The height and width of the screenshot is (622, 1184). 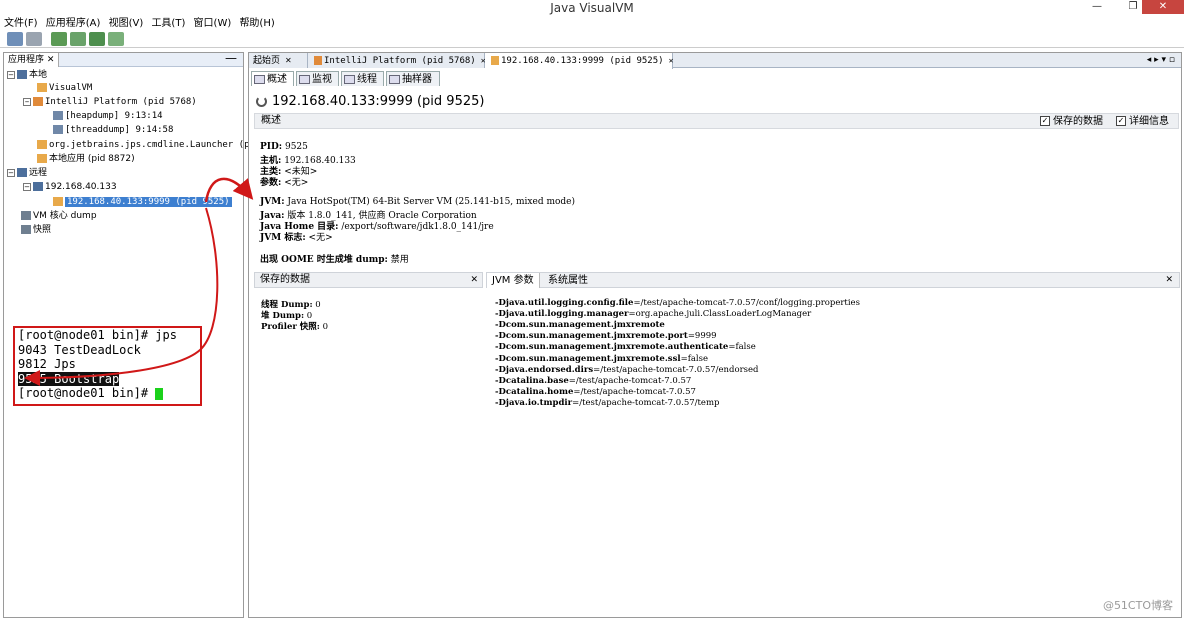 I want to click on tab-navigation-controls: ◂ ▸ ▾ ▫, so click(x=1161, y=60).